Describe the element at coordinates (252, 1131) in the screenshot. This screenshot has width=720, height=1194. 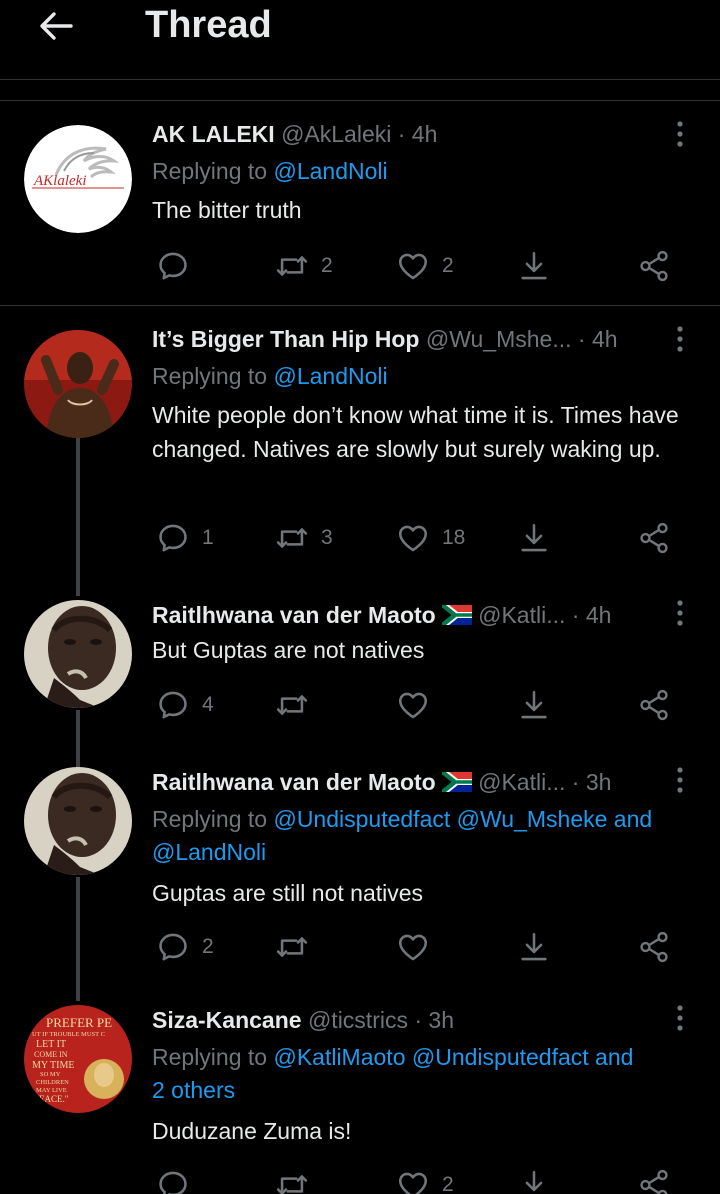
I see `tweet-text: Duduzane Zuma is!` at that location.